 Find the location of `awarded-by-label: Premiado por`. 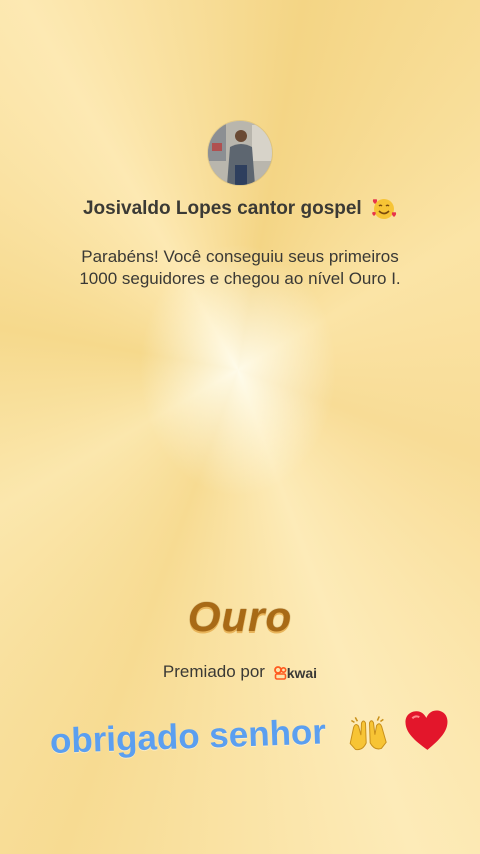

awarded-by-label: Premiado por is located at coordinates (213, 671).